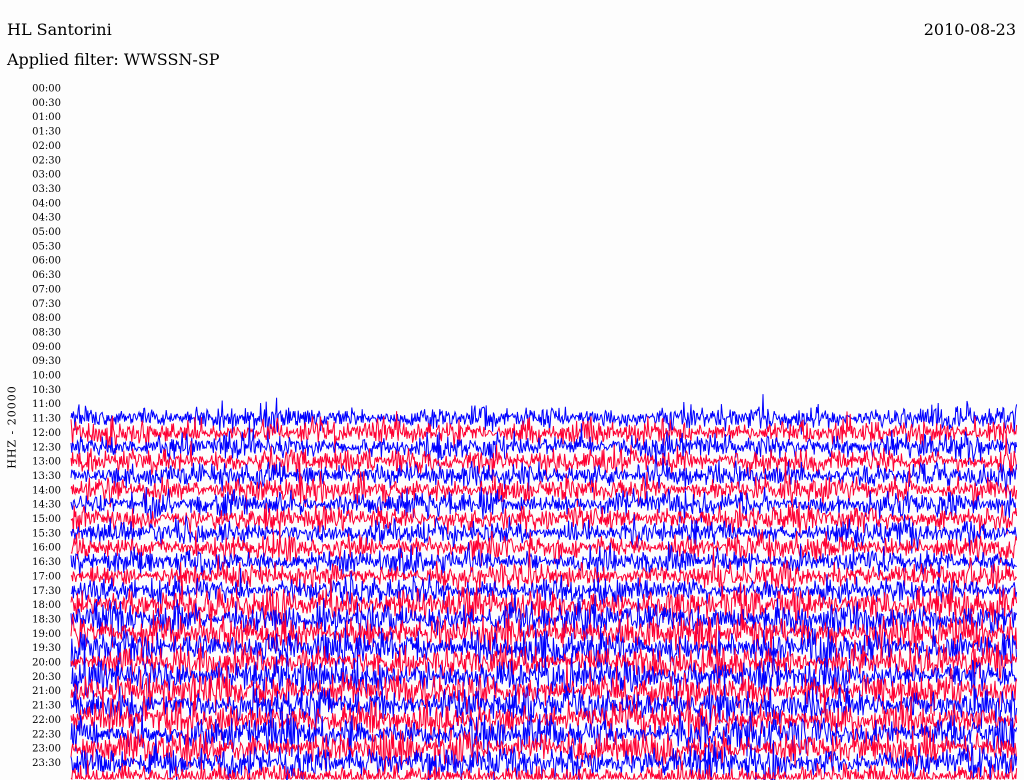  Describe the element at coordinates (46, 218) in the screenshot. I see `time-tick-label: 04:30` at that location.